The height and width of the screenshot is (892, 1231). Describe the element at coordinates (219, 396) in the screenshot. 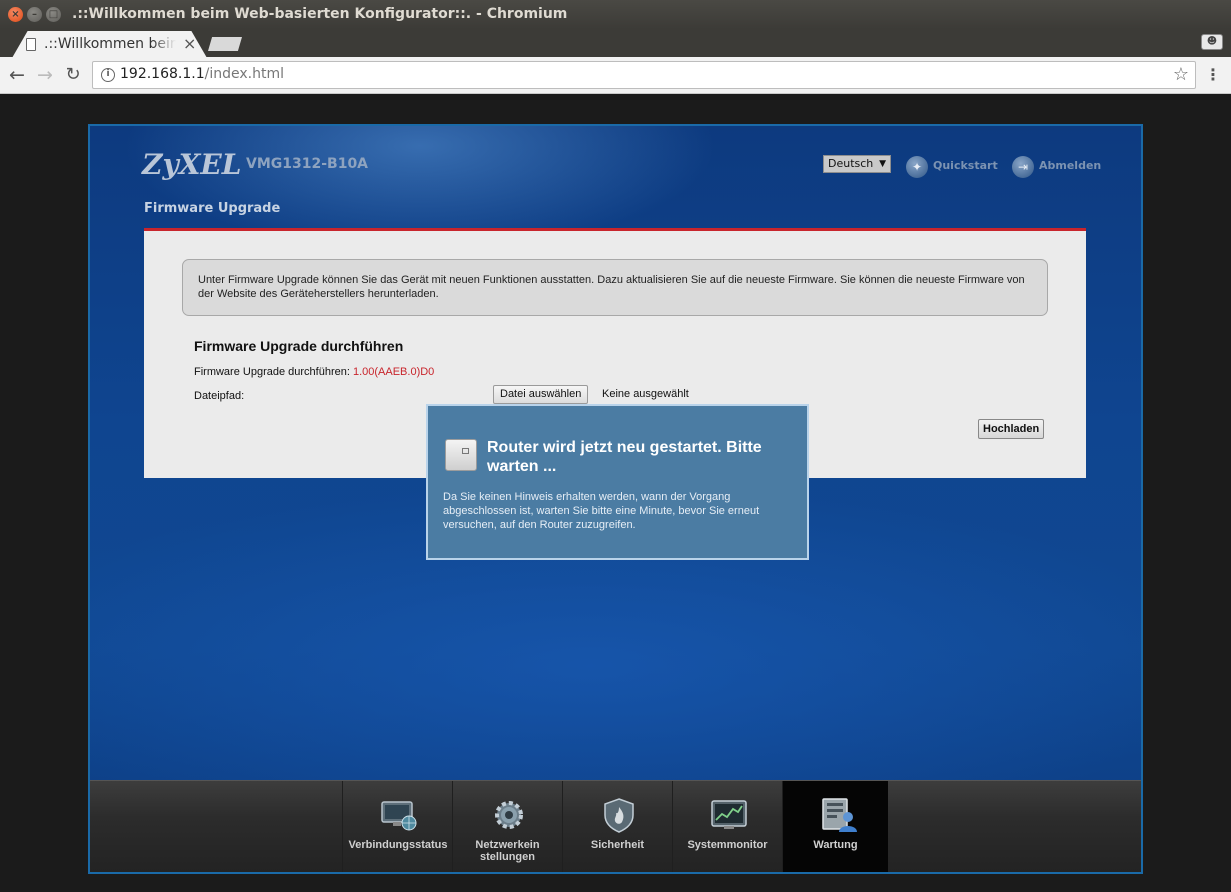

I see `file-path-label: Dateipfad:` at that location.